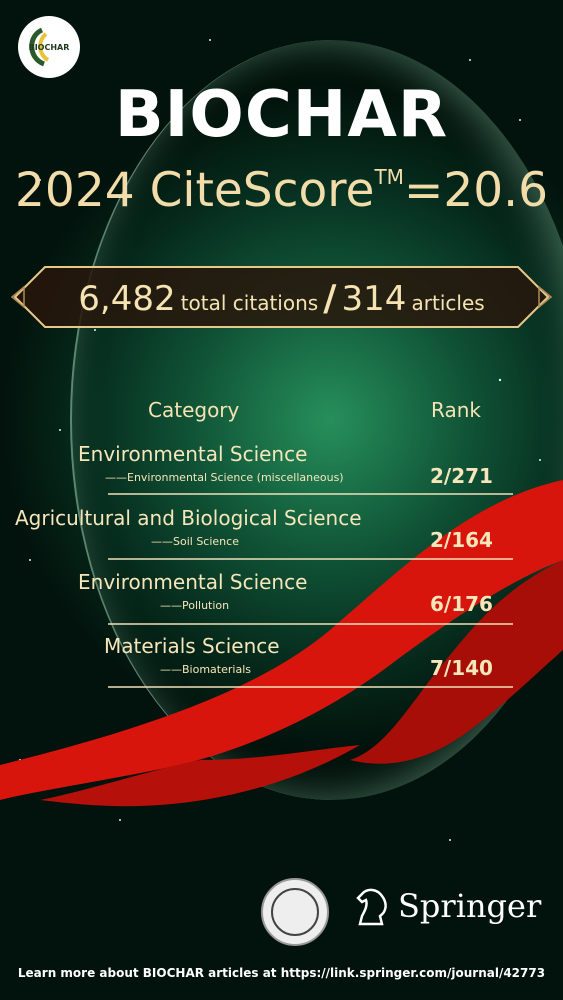 The width and height of the screenshot is (563, 1000). Describe the element at coordinates (192, 646) in the screenshot. I see `row-4-category: Materials Science` at that location.